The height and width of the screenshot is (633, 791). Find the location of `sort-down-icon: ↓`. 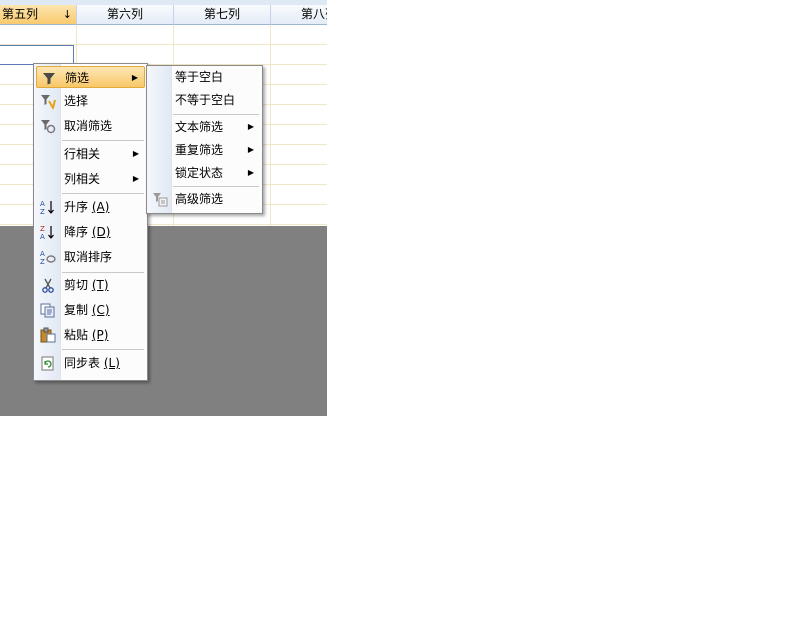

sort-down-icon: ↓ is located at coordinates (67, 14).